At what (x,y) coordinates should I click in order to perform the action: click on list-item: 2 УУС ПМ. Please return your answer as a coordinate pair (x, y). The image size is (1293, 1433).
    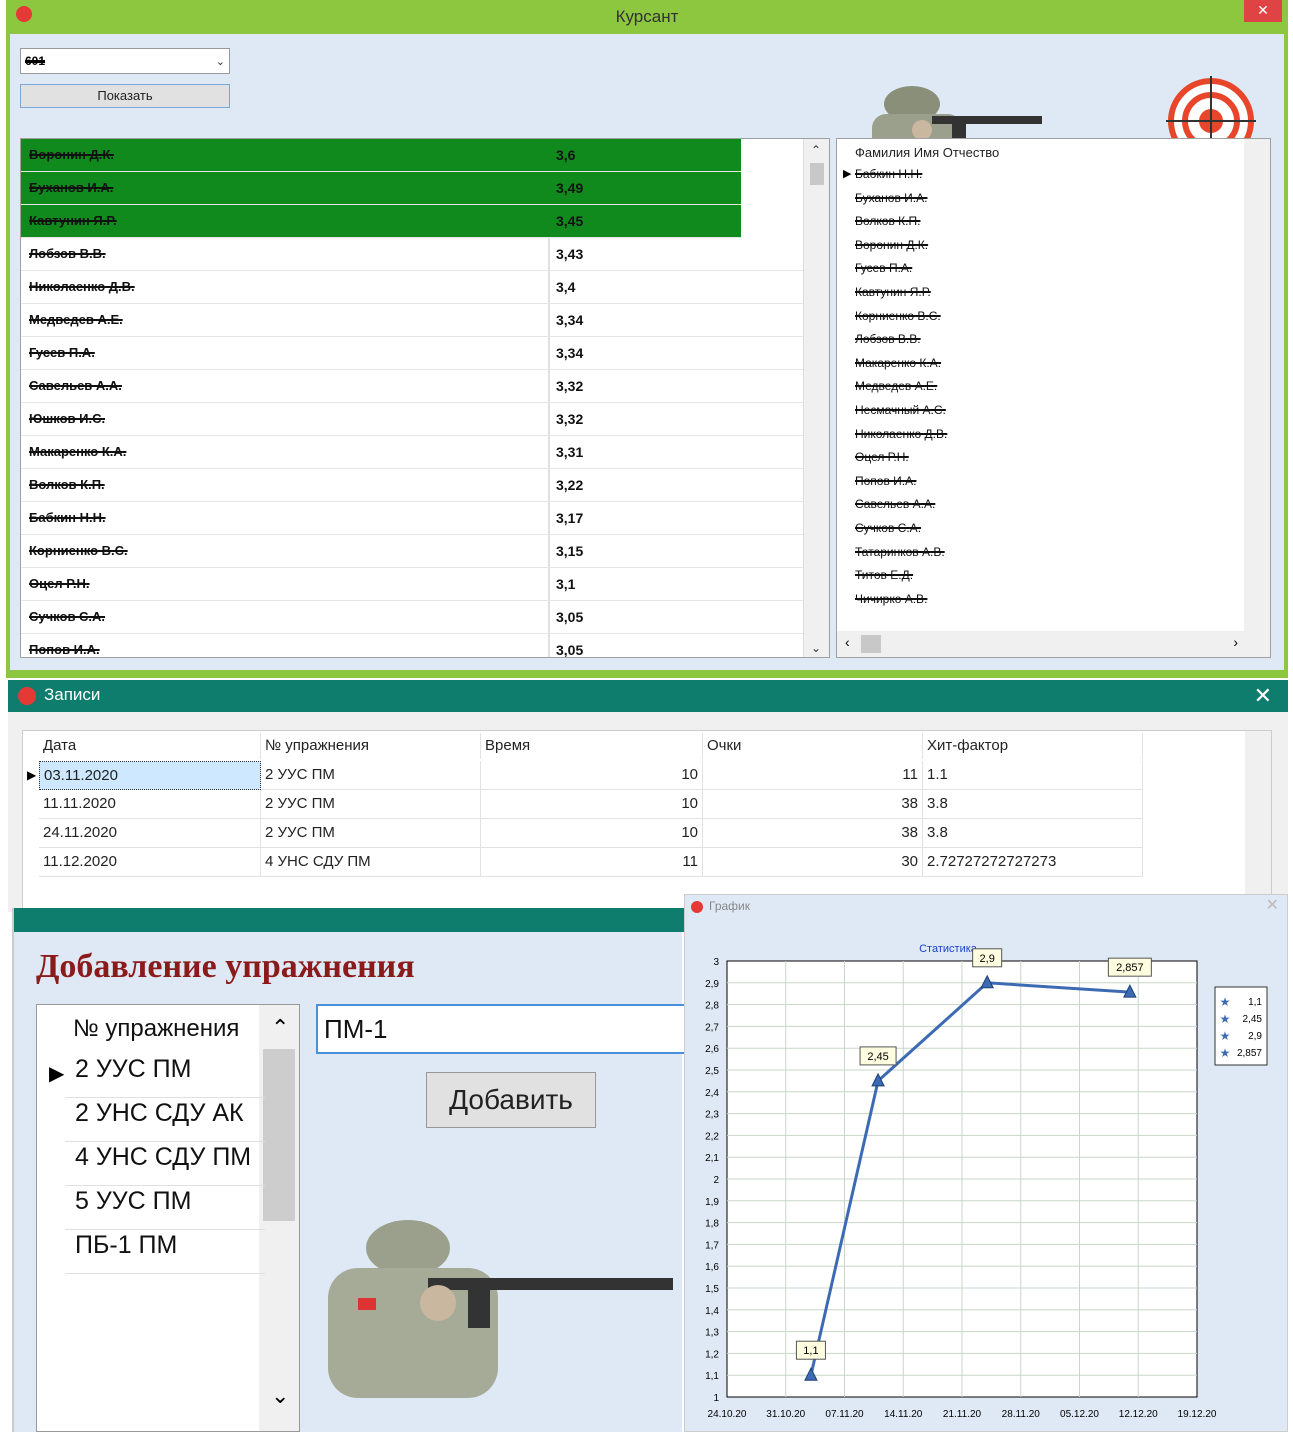
    Looking at the image, I should click on (133, 1069).